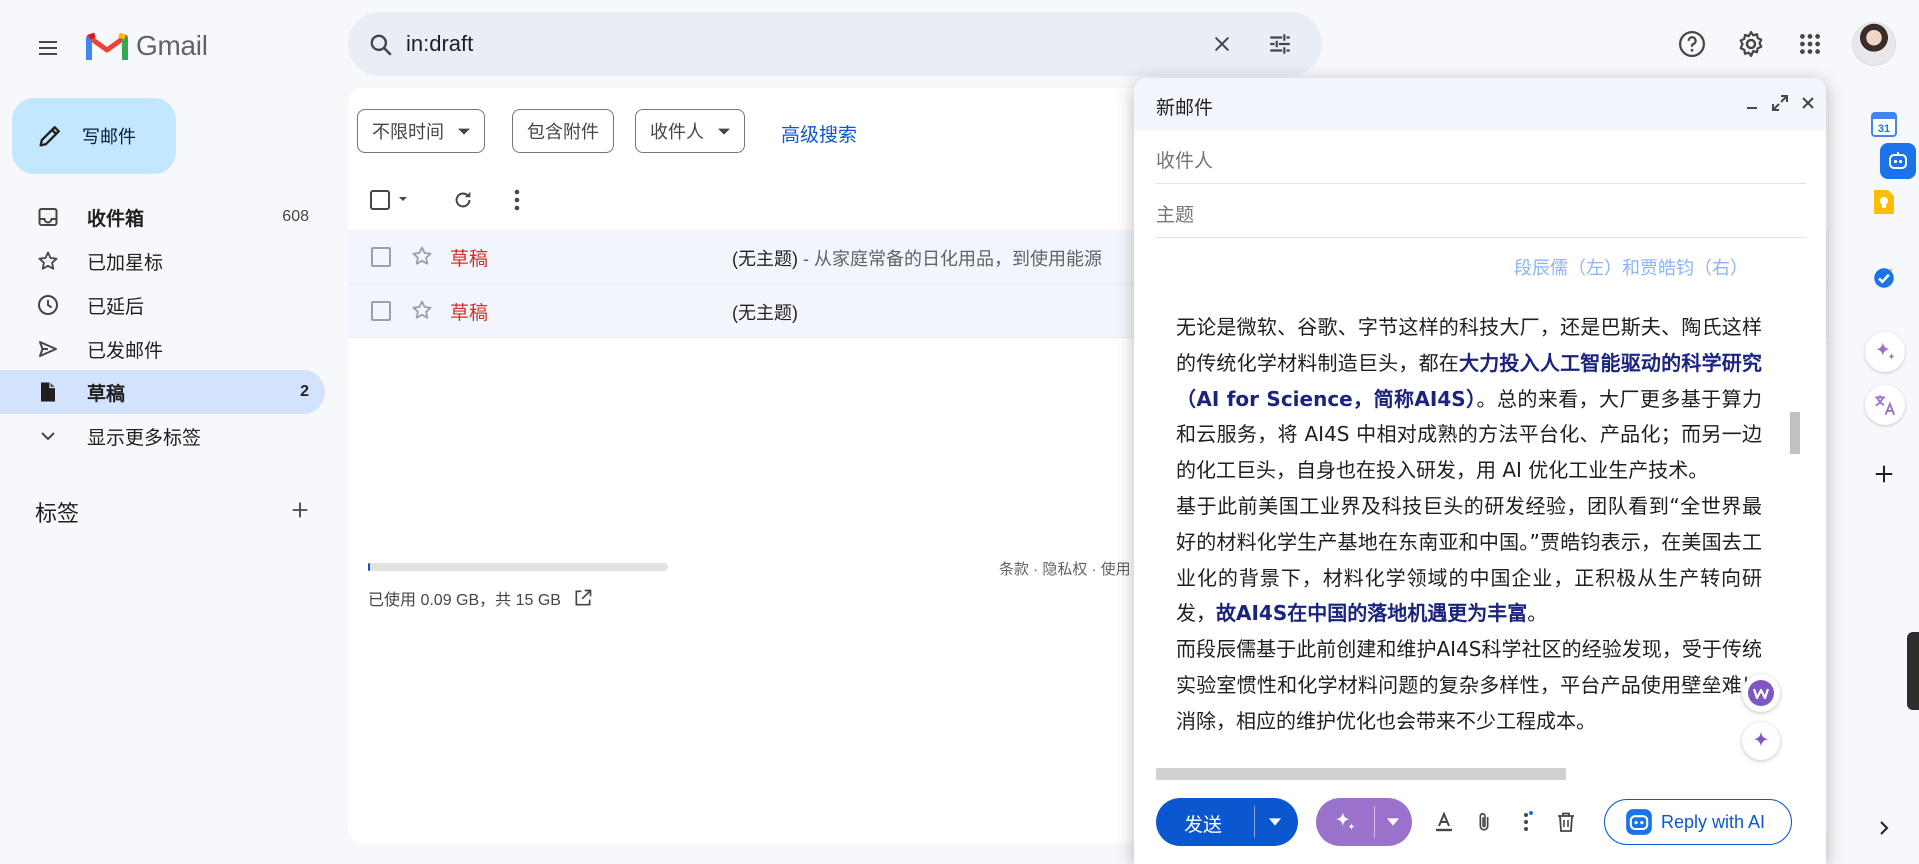  What do you see at coordinates (1481, 211) in the screenshot?
I see `subject-field: 主题` at bounding box center [1481, 211].